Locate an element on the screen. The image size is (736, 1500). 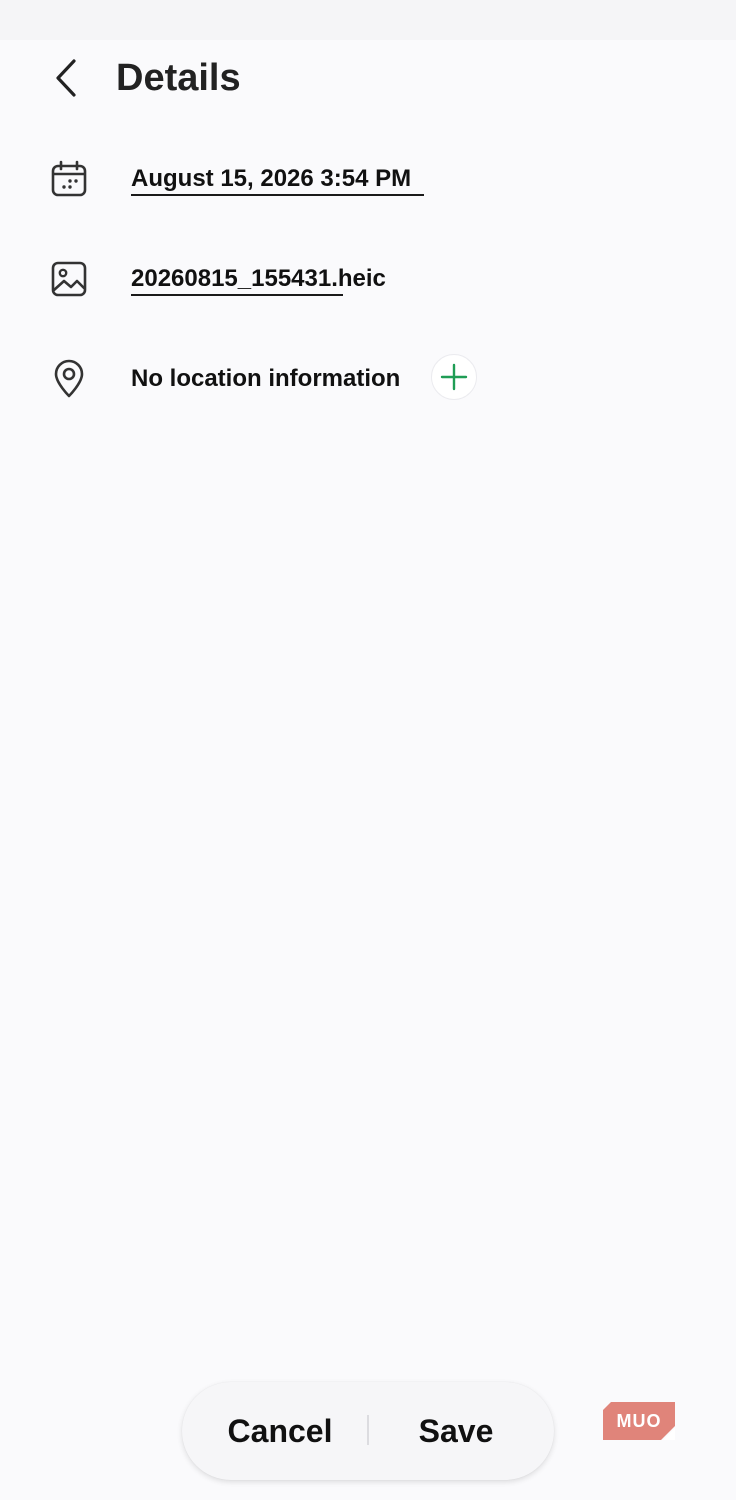
image-icon is located at coordinates (69, 279).